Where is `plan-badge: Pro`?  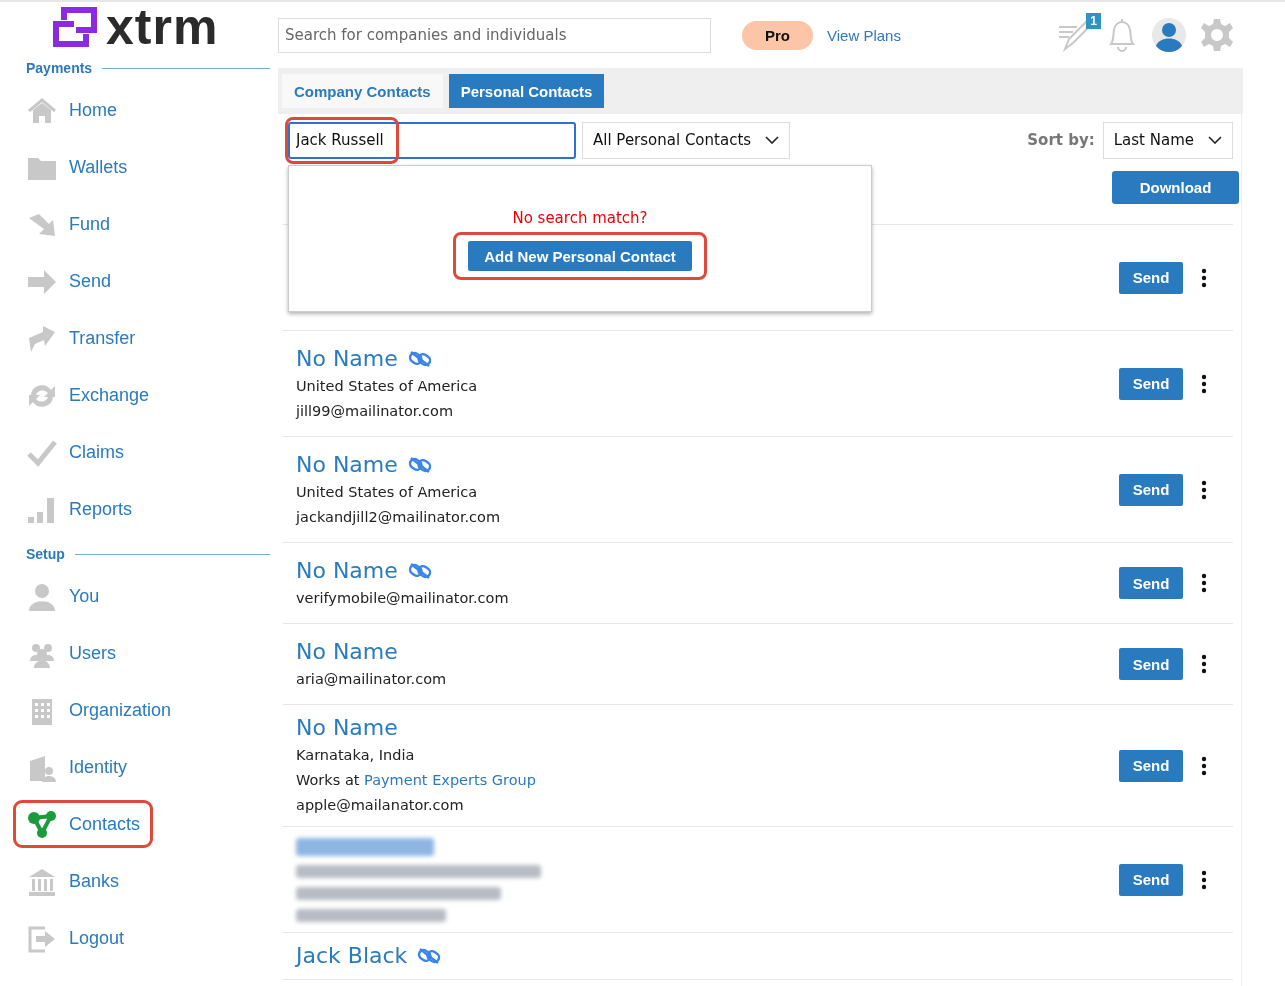
plan-badge: Pro is located at coordinates (777, 35).